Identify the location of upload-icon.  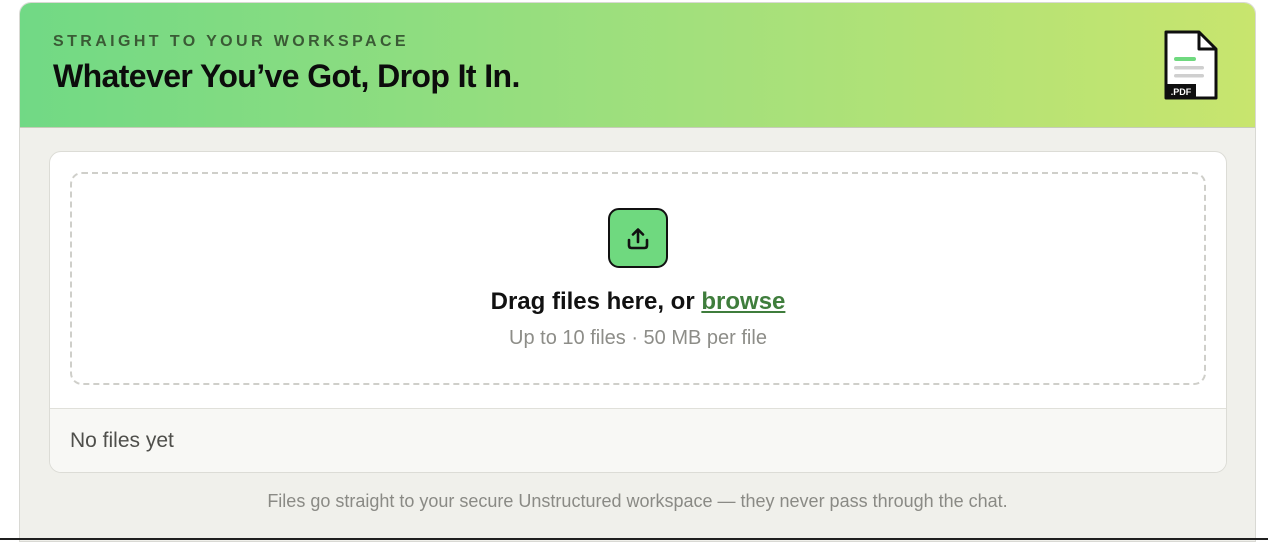
(638, 238).